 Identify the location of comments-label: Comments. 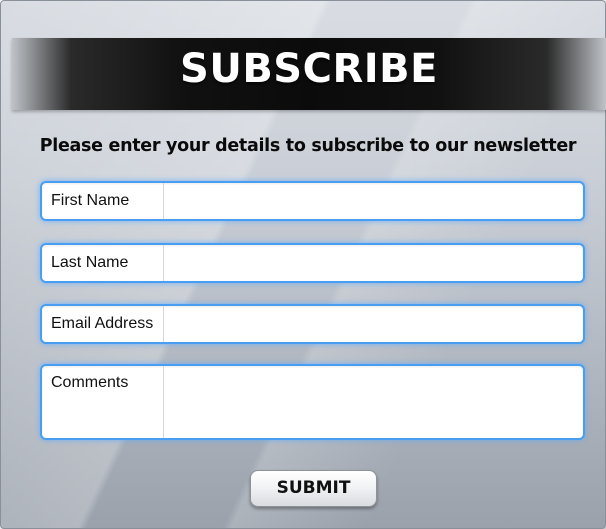
(103, 402).